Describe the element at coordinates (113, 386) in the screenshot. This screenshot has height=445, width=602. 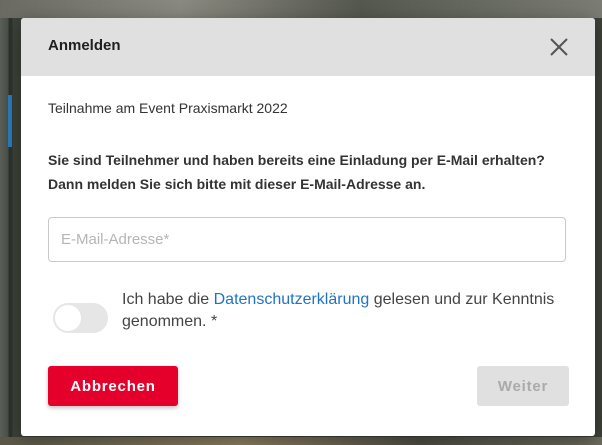
I see `cancel-button: Abbrechen` at that location.